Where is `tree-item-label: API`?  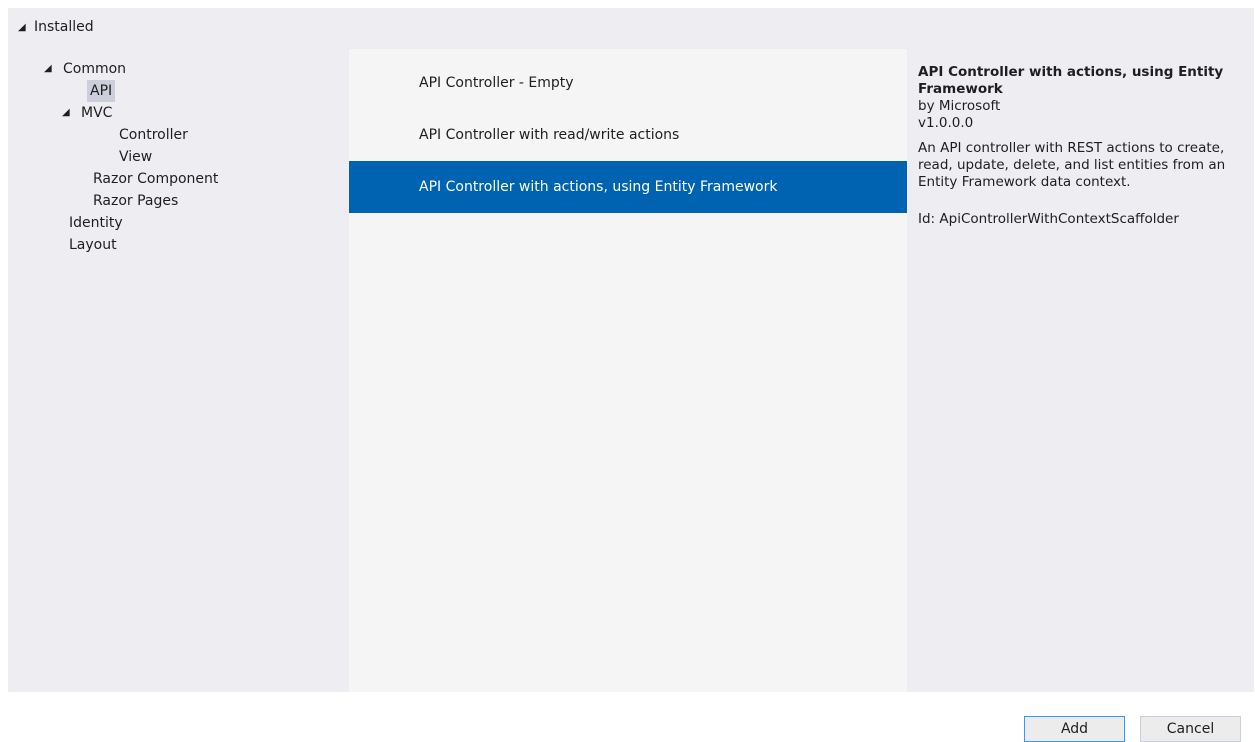 tree-item-label: API is located at coordinates (101, 91).